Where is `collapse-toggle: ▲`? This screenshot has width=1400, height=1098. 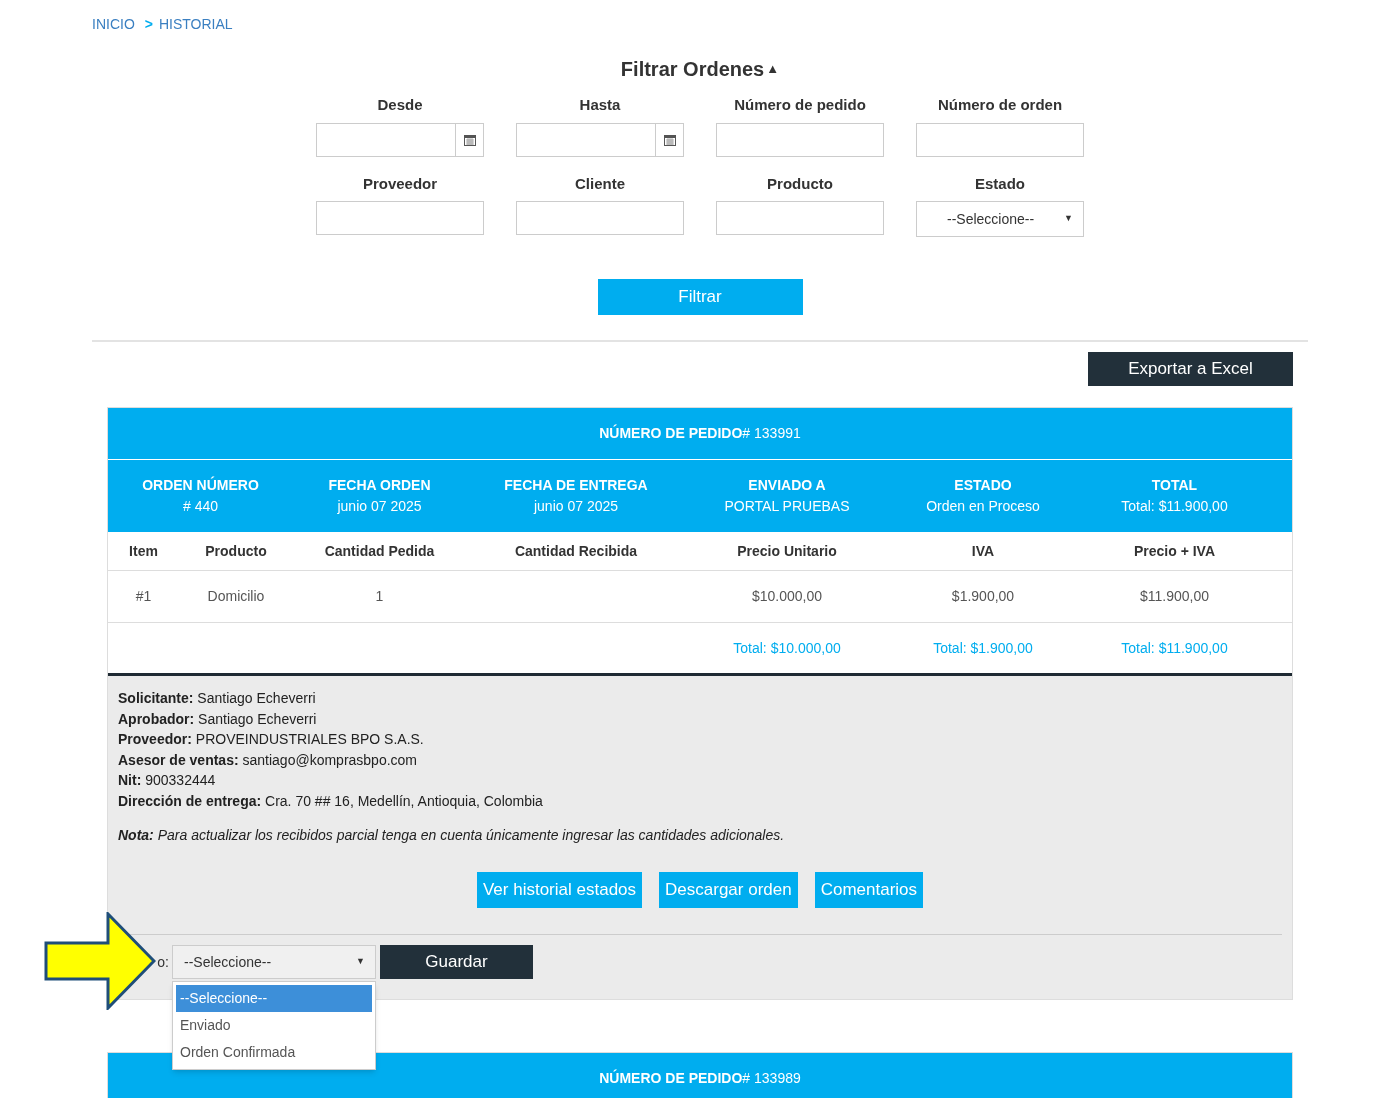
collapse-toggle: ▲ is located at coordinates (773, 69).